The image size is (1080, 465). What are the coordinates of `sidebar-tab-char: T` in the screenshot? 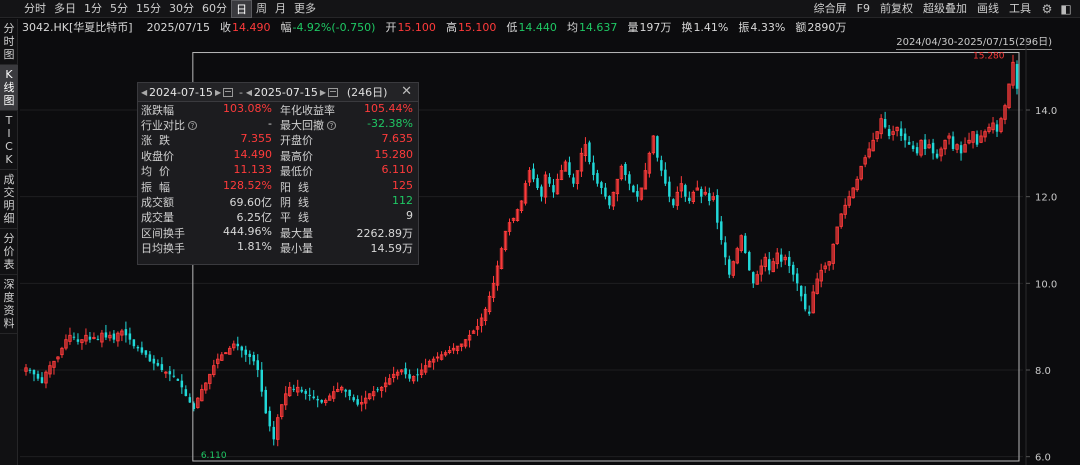 It's located at (9, 120).